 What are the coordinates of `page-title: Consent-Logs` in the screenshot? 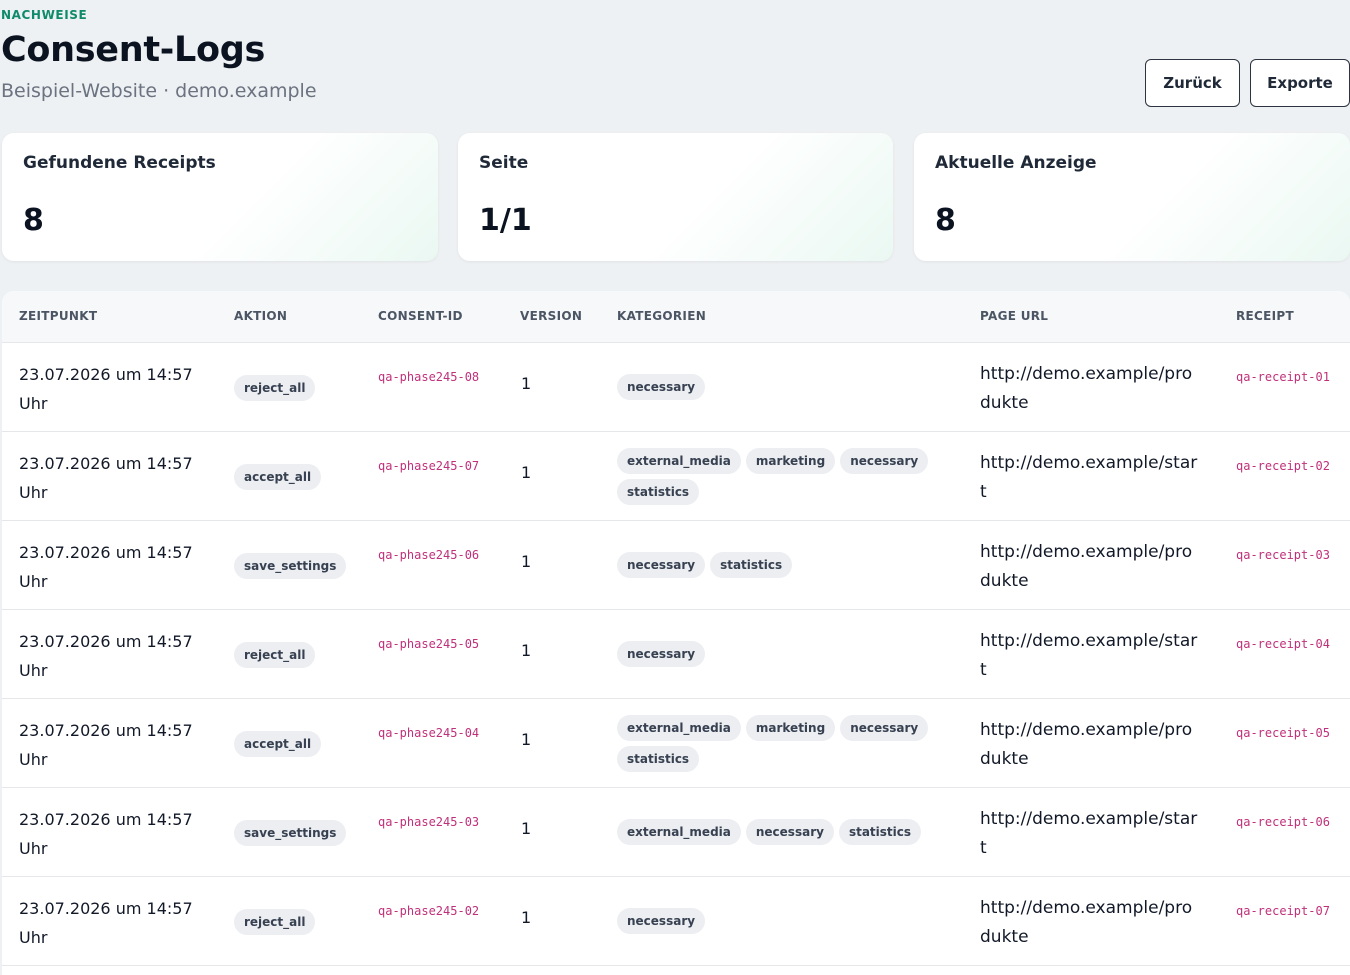 It's located at (133, 50).